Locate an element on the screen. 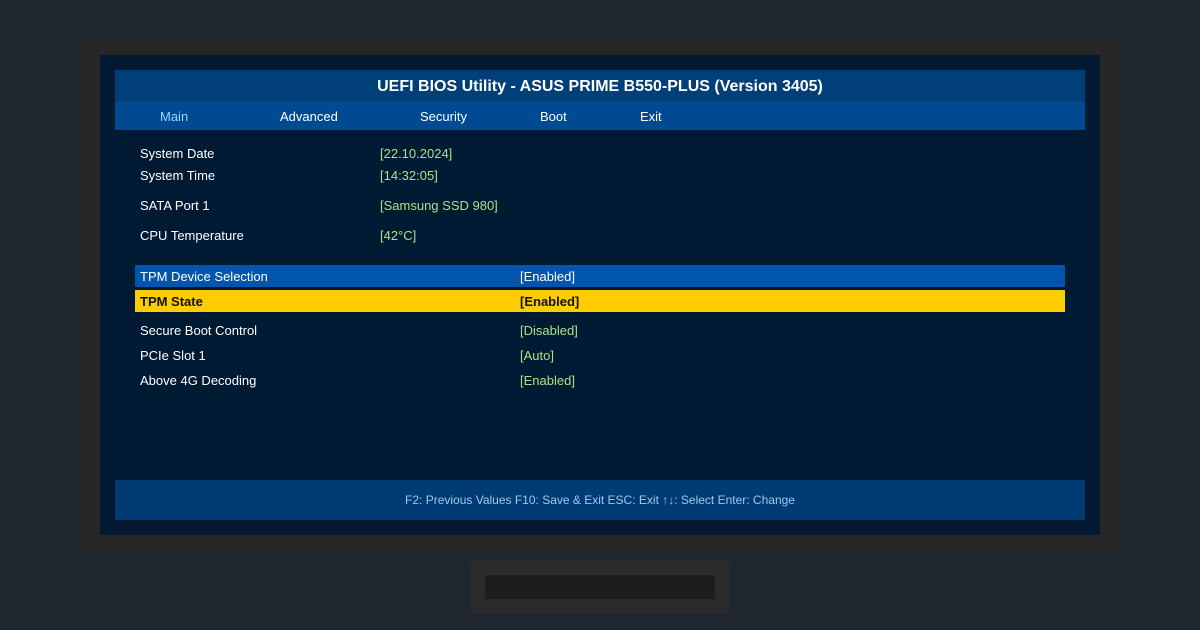 The width and height of the screenshot is (1200, 630). cpu-temperature-label: CPU Temperature is located at coordinates (192, 235).